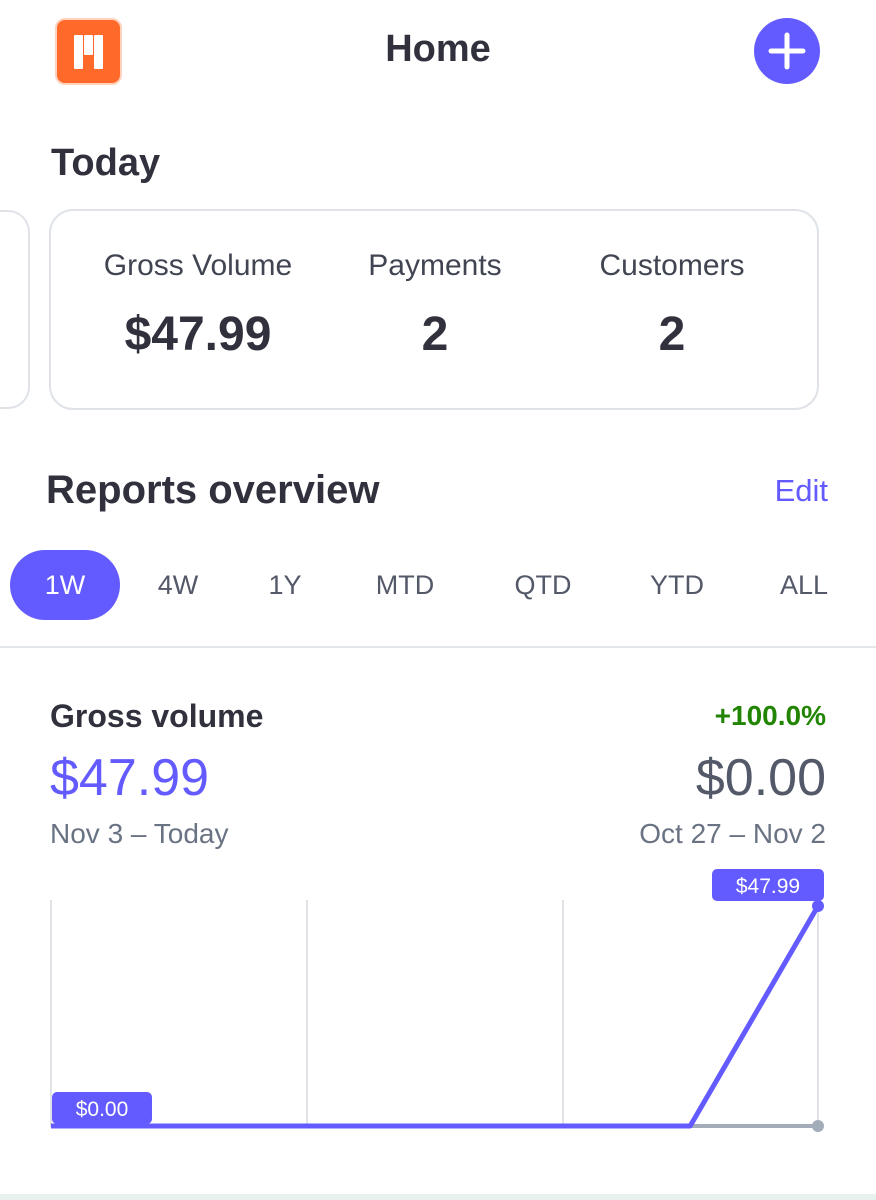  Describe the element at coordinates (770, 715) in the screenshot. I see `change-percent: +100.0%` at that location.